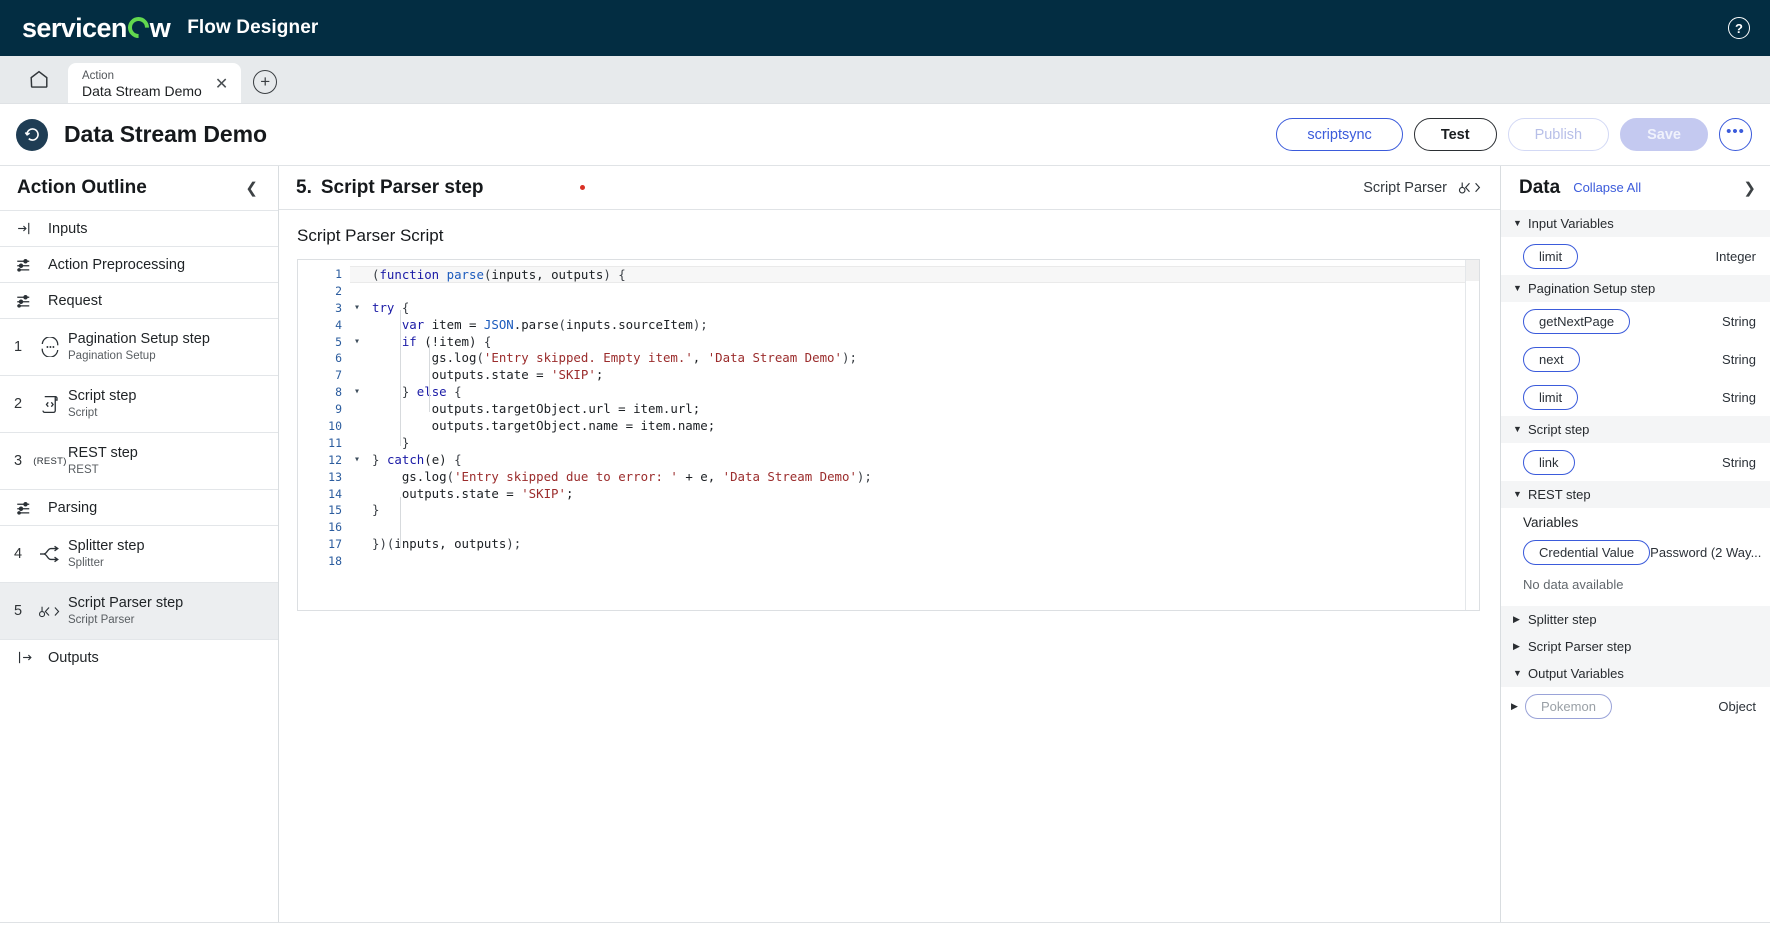  I want to click on data-group-script-step: ▼ Script step, so click(1635, 429).